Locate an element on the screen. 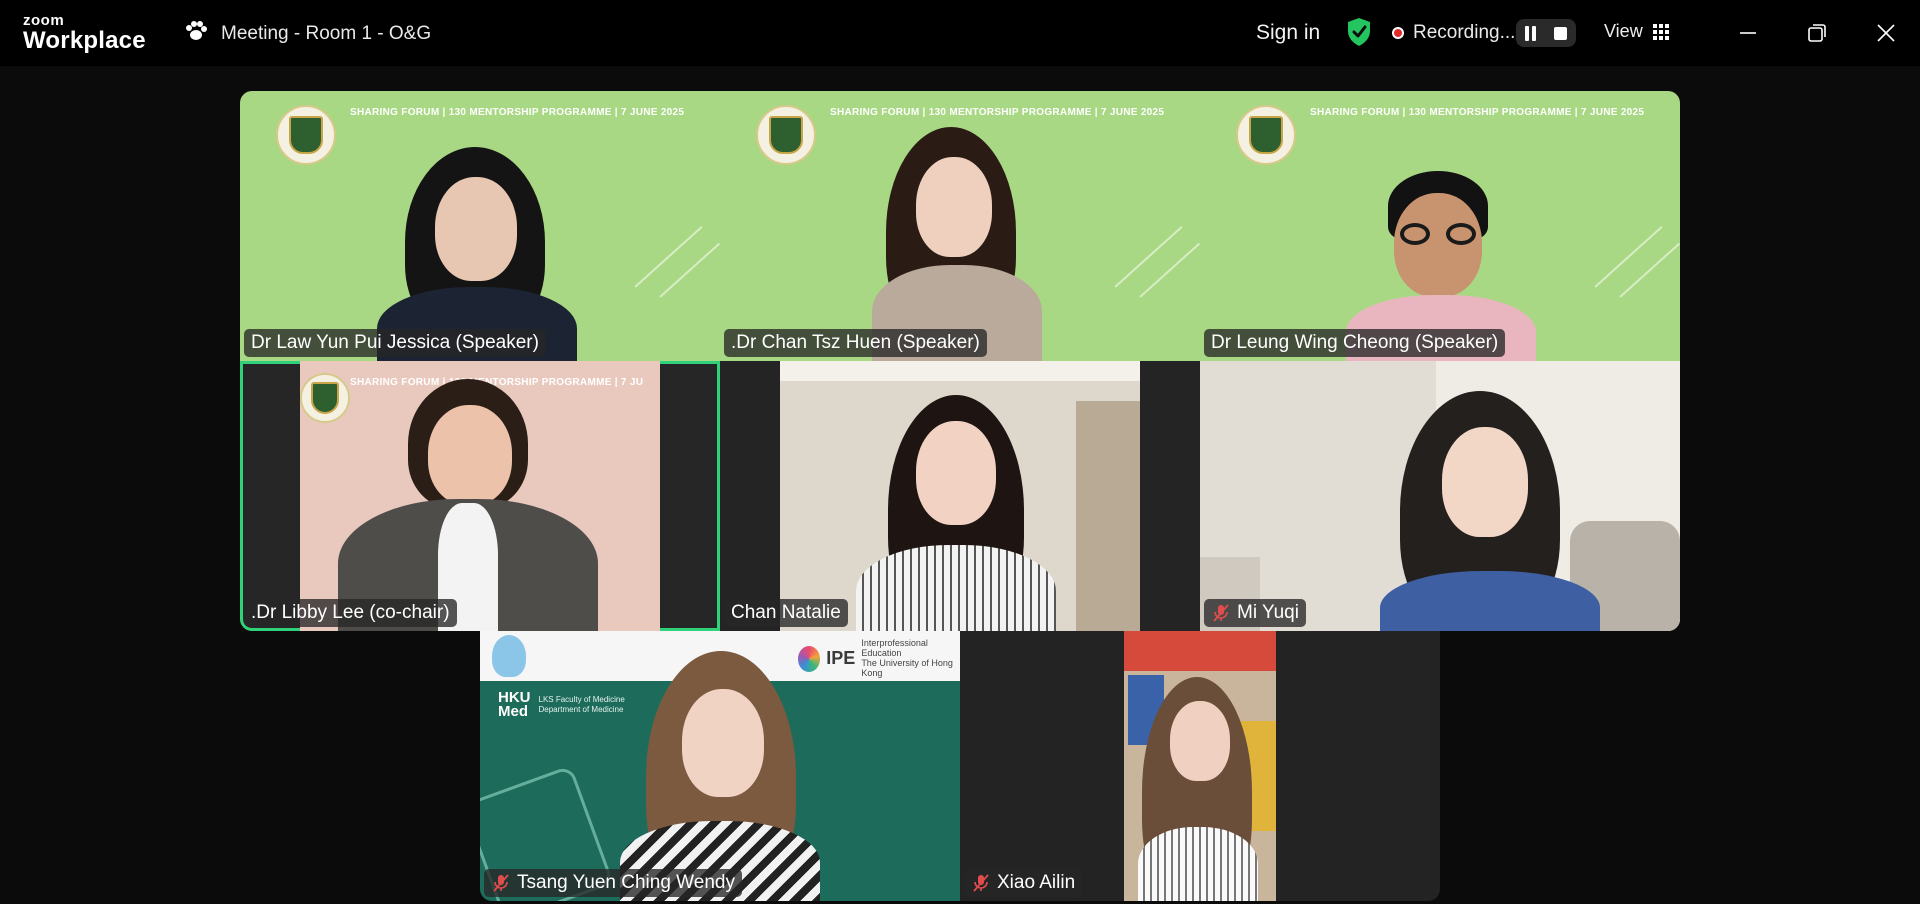 The image size is (1920, 904). participant-name: .Dr Chan Tsz Huen (Speaker) is located at coordinates (855, 342).